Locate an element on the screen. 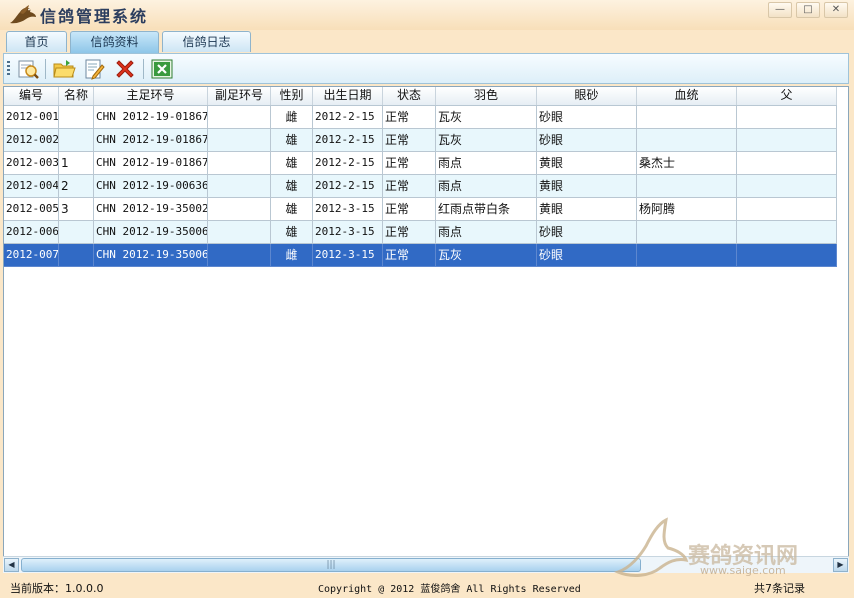 The height and width of the screenshot is (598, 854). tab-bar: 首页 信鸽资料 信鸽日志 is located at coordinates (128, 42).